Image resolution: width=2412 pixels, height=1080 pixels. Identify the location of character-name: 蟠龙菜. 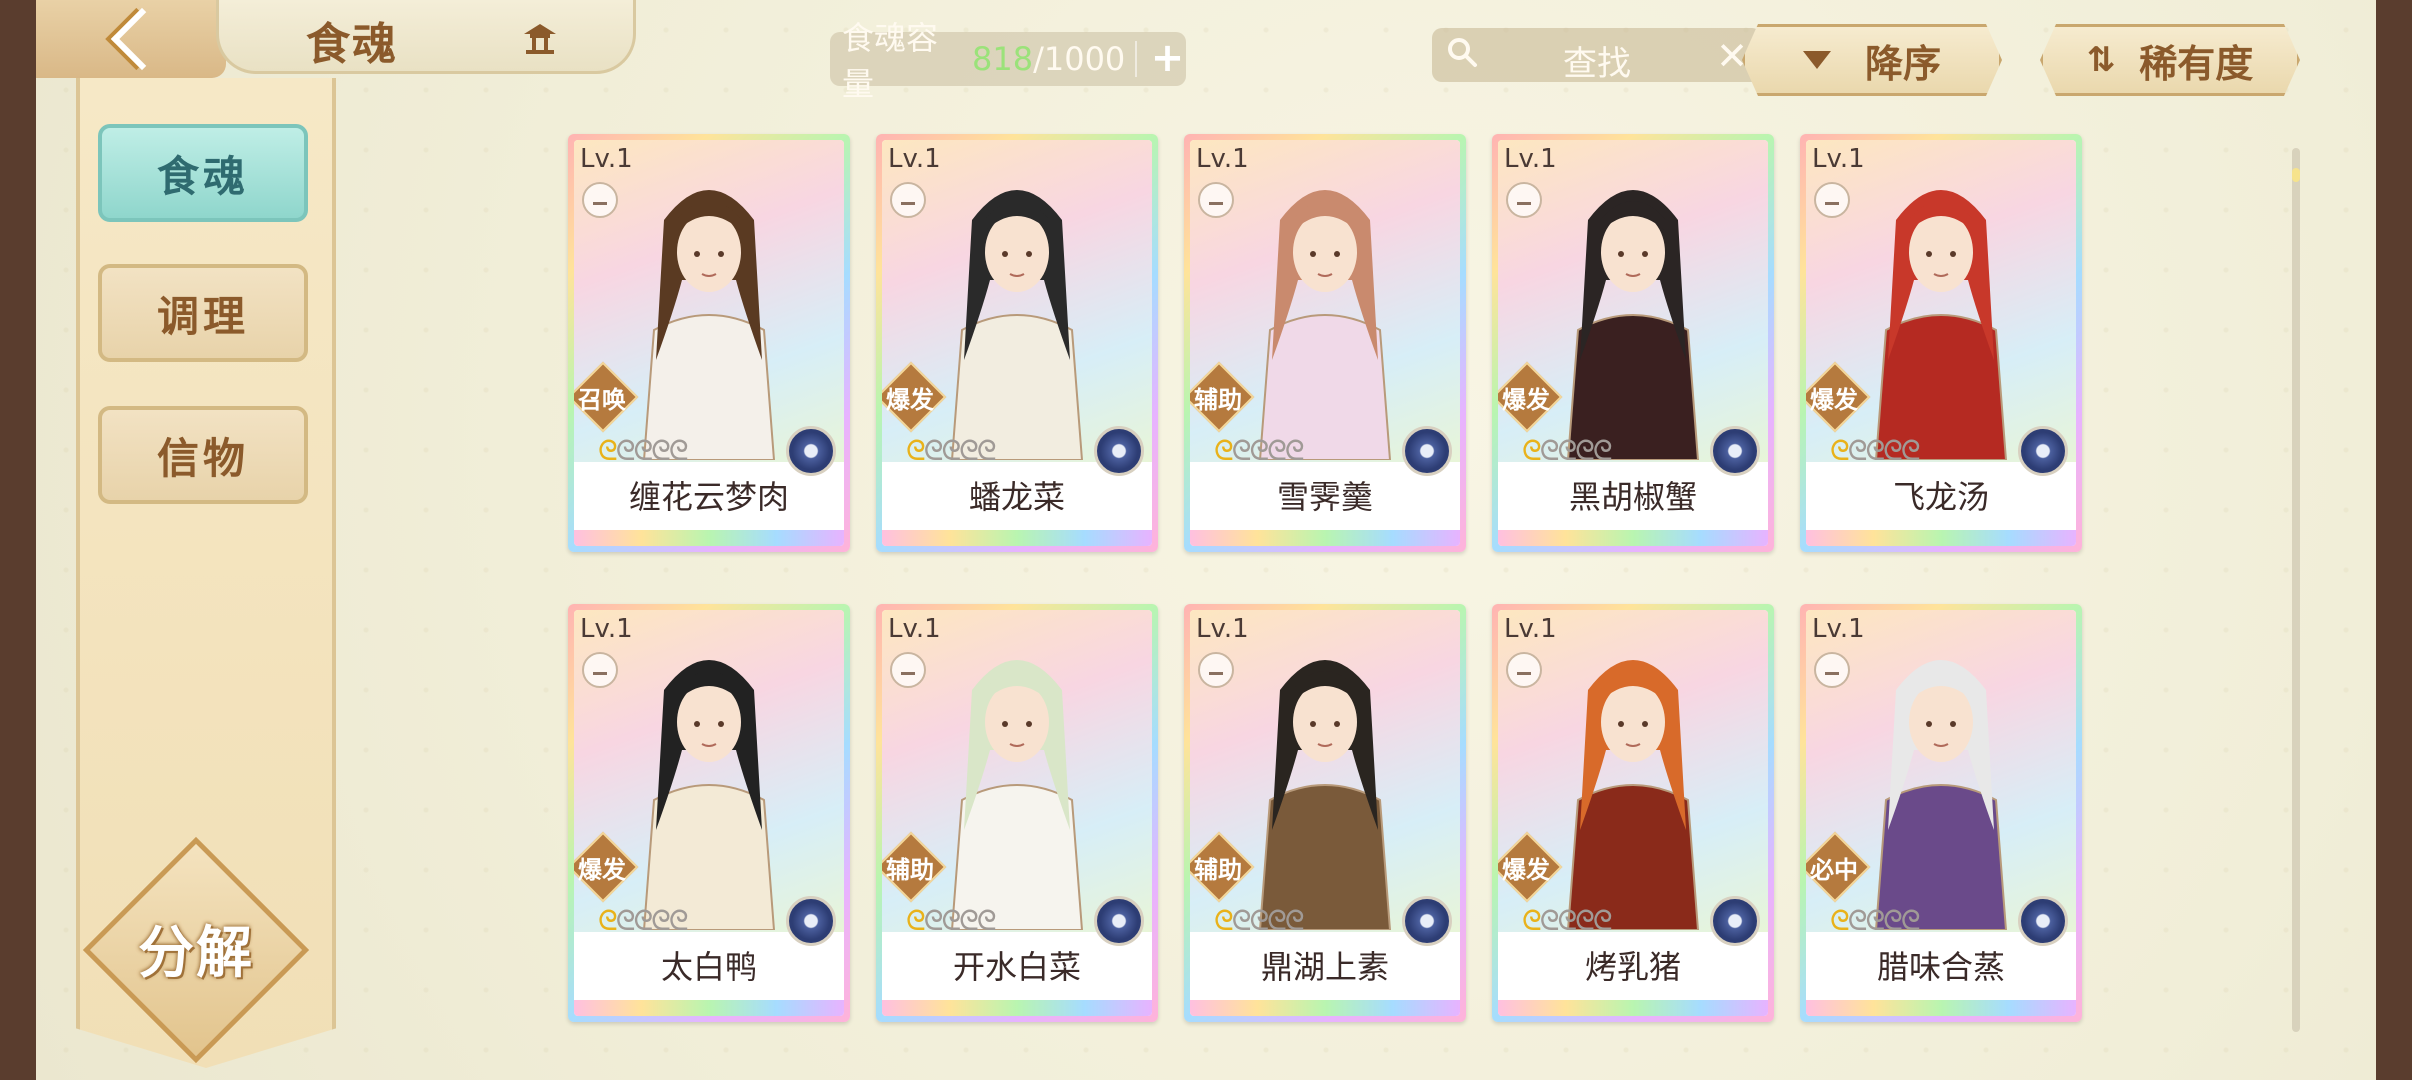
(1016, 497).